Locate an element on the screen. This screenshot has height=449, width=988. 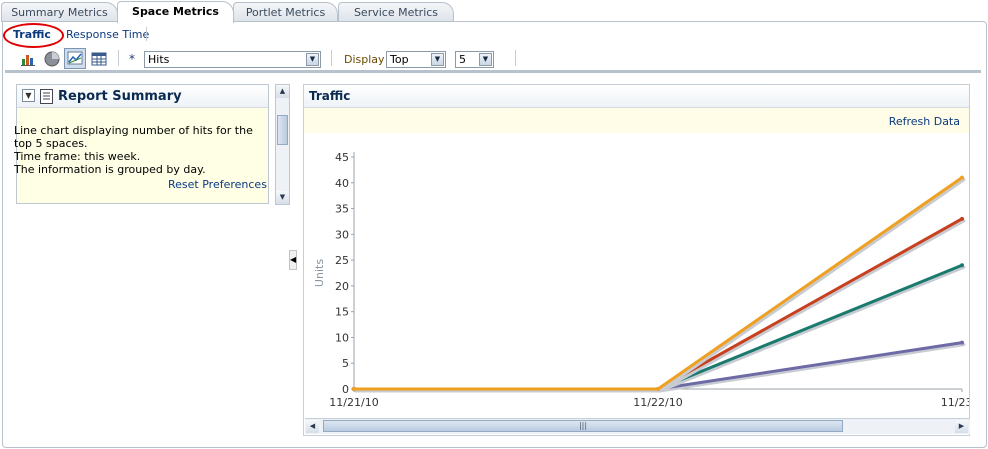
count-select: 5 ▼ is located at coordinates (474, 59).